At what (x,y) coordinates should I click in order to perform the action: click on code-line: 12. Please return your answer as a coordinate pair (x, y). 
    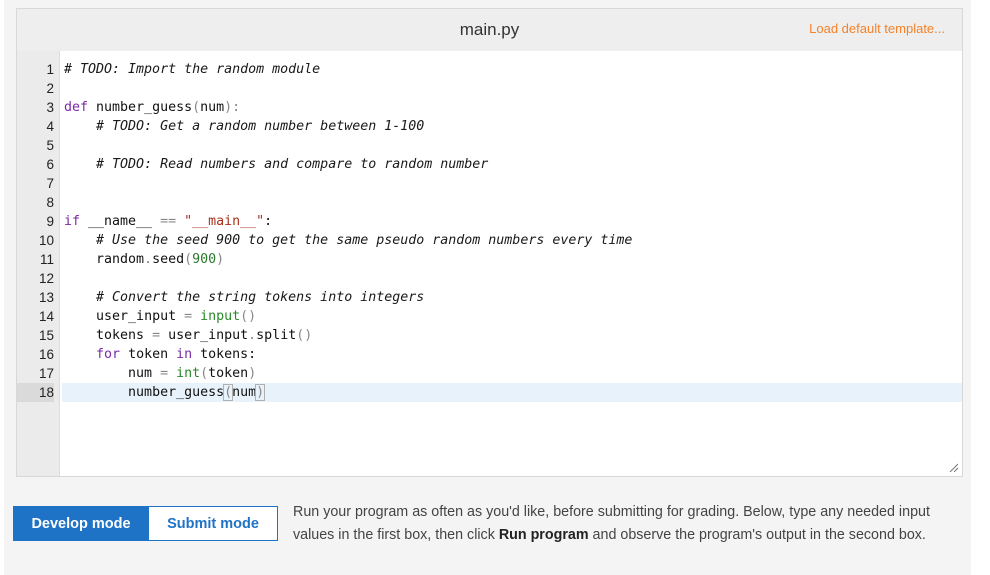
    Looking at the image, I should click on (489, 278).